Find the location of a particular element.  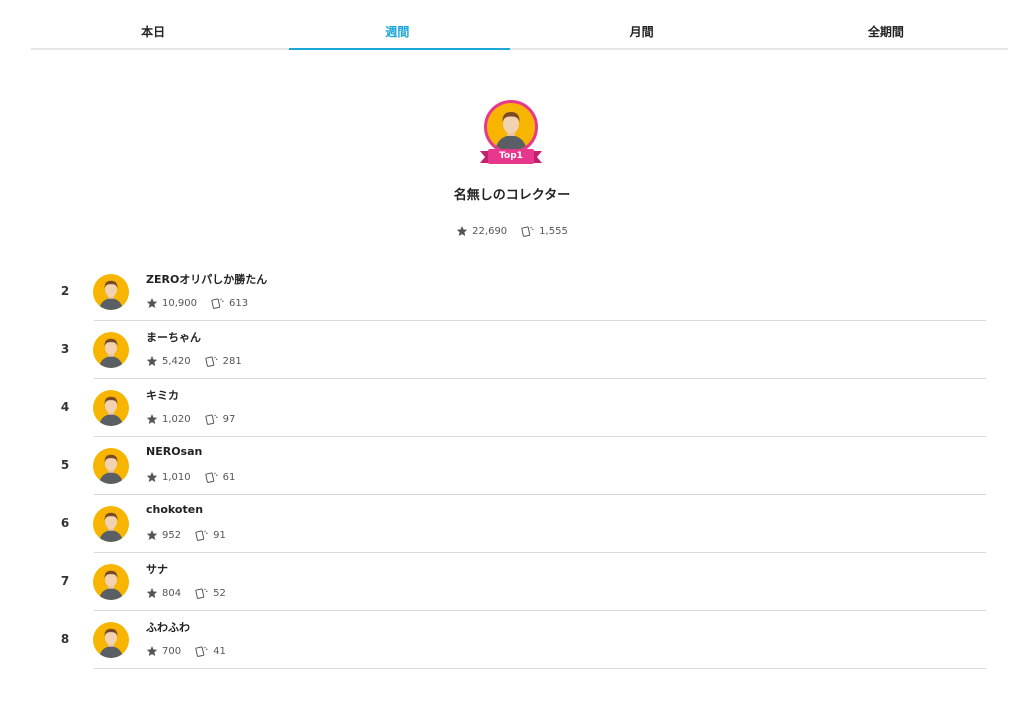

top1-username: 名無しのコレクター is located at coordinates (512, 193).